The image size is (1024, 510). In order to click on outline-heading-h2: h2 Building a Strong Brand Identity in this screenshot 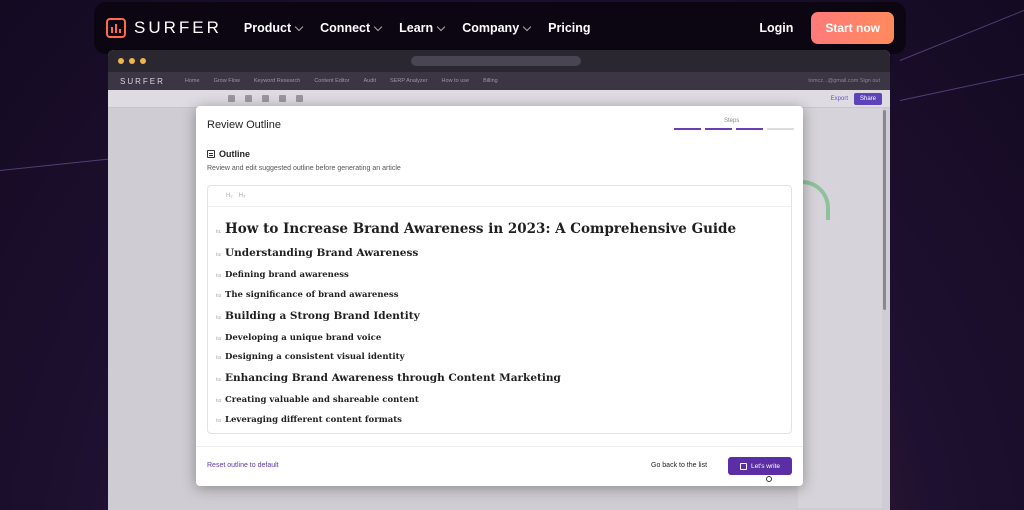, I will do `click(314, 316)`.